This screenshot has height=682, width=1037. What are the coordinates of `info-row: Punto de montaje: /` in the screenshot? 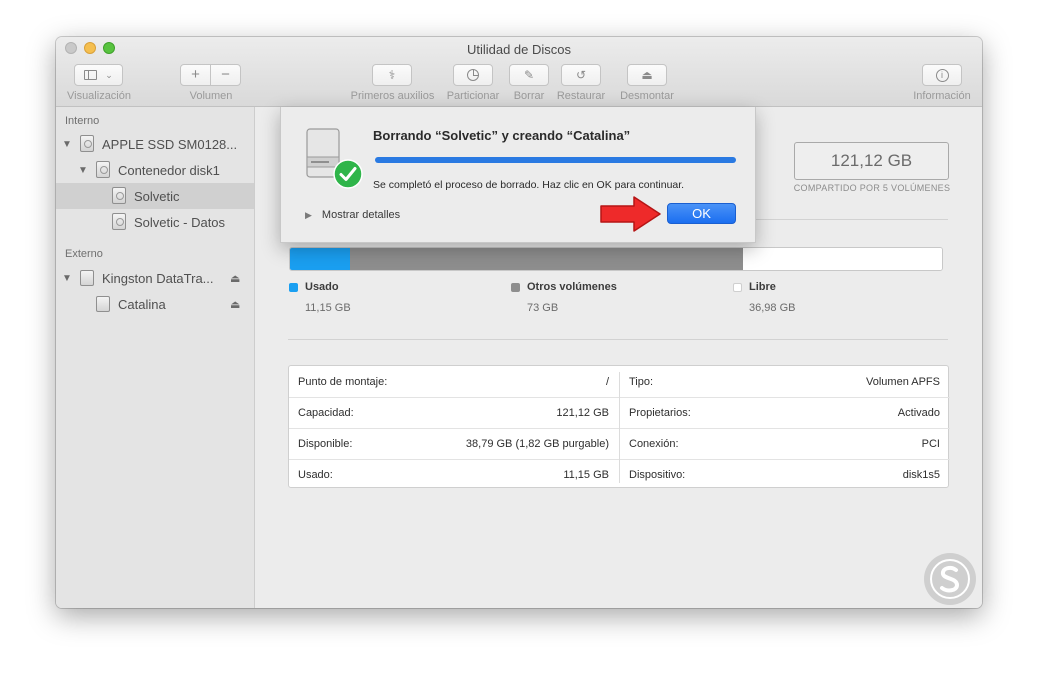 It's located at (454, 381).